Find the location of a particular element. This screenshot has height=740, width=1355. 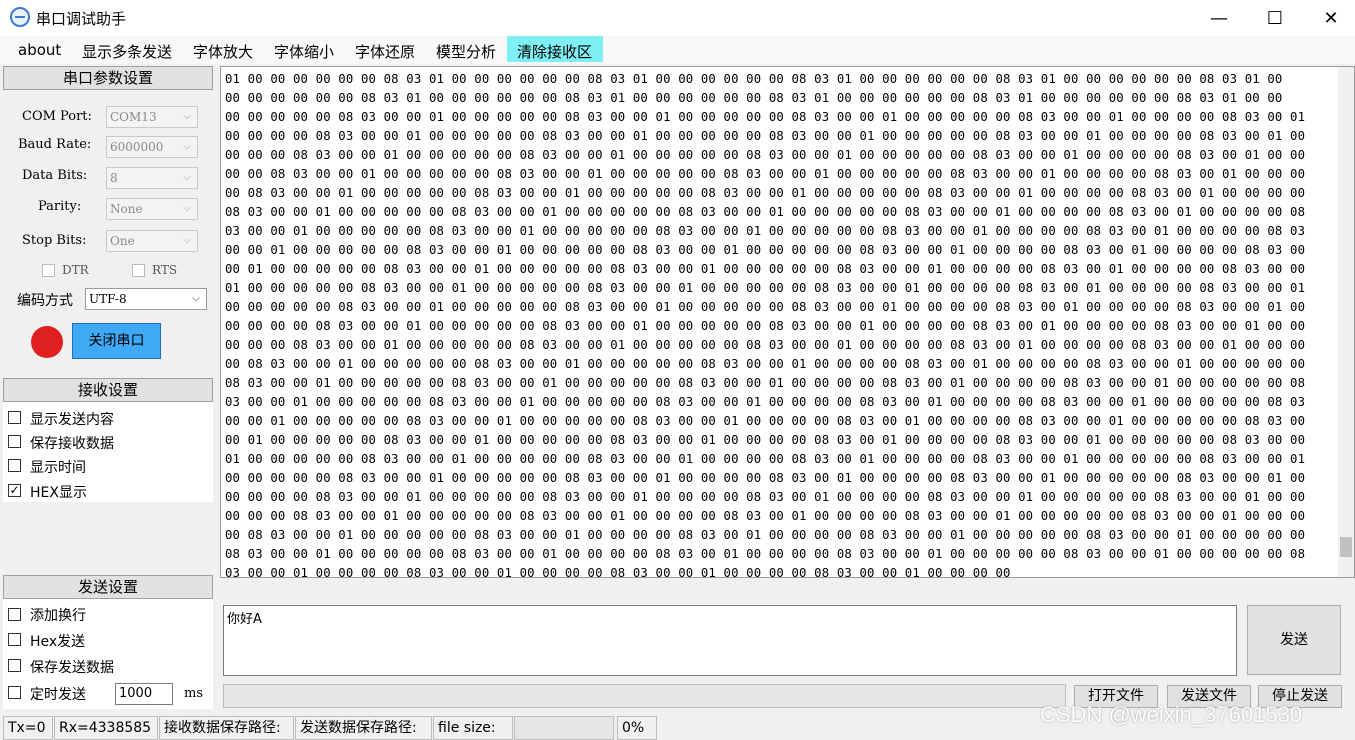

data-bits-label: Data Bits: is located at coordinates (55, 175).